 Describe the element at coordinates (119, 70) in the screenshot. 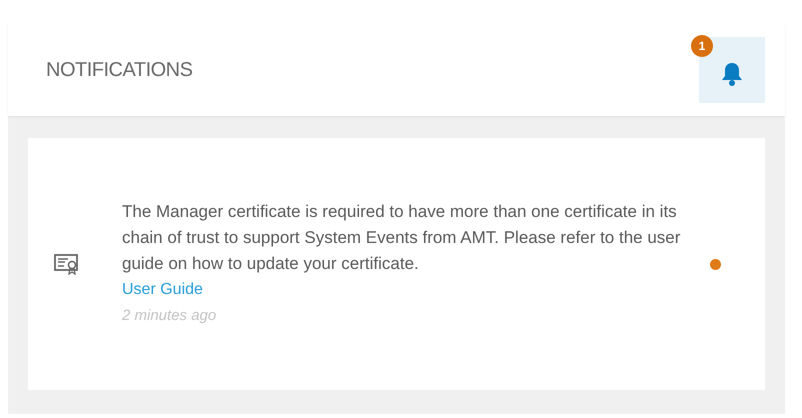

I see `panel-title: NOTIFICATIONS` at that location.